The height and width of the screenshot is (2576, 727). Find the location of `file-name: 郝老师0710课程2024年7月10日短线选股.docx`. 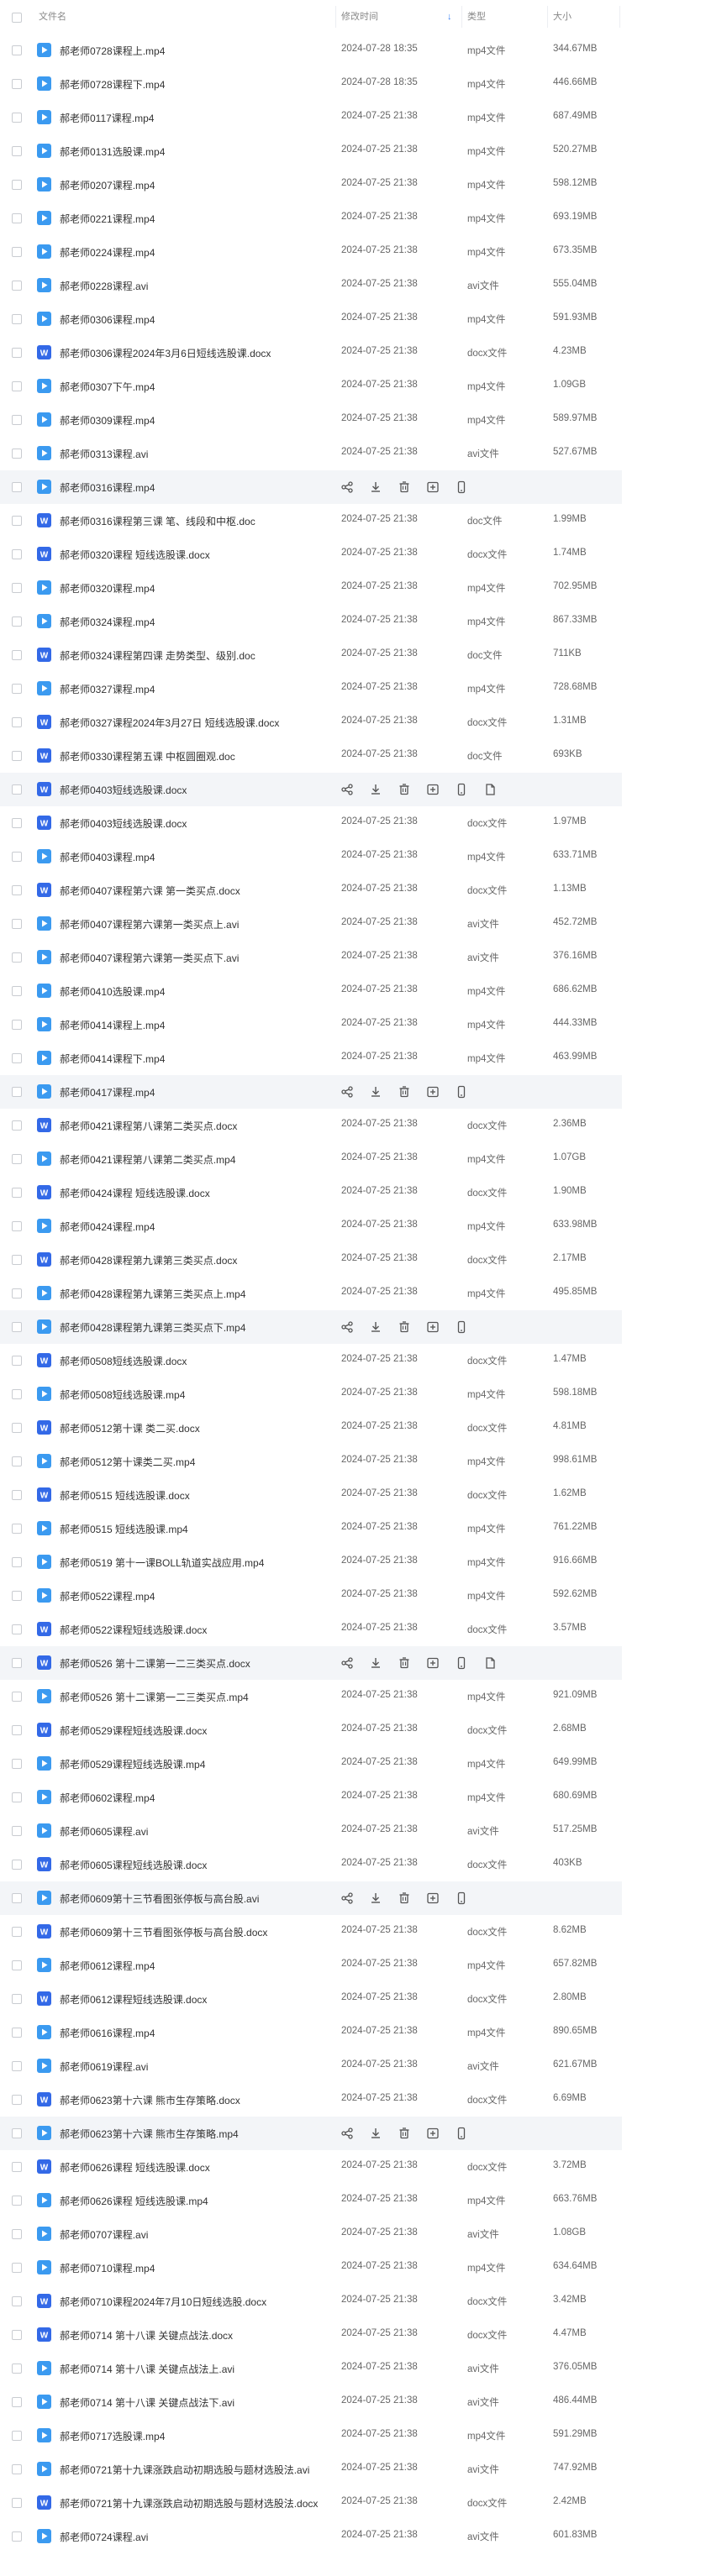

file-name: 郝老师0710课程2024年7月10日短线选股.docx is located at coordinates (163, 2302).